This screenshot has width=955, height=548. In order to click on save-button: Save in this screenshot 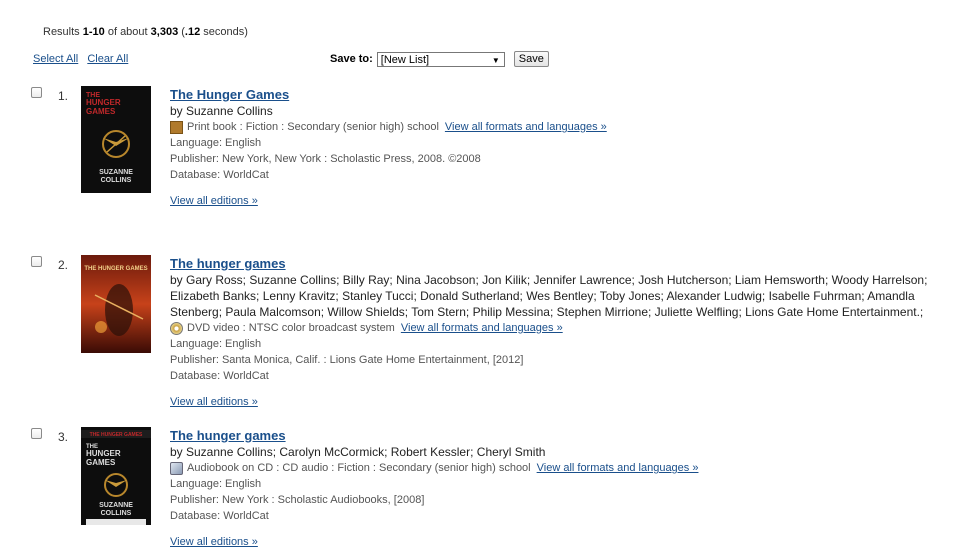, I will do `click(531, 59)`.